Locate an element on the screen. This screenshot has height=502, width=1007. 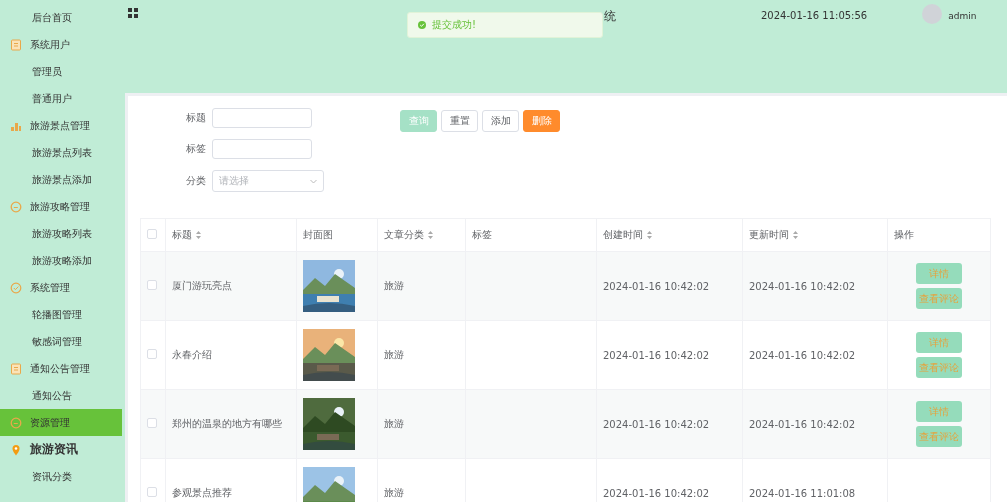
current-time: 2024-01-16 11:05:56 is located at coordinates (814, 15).